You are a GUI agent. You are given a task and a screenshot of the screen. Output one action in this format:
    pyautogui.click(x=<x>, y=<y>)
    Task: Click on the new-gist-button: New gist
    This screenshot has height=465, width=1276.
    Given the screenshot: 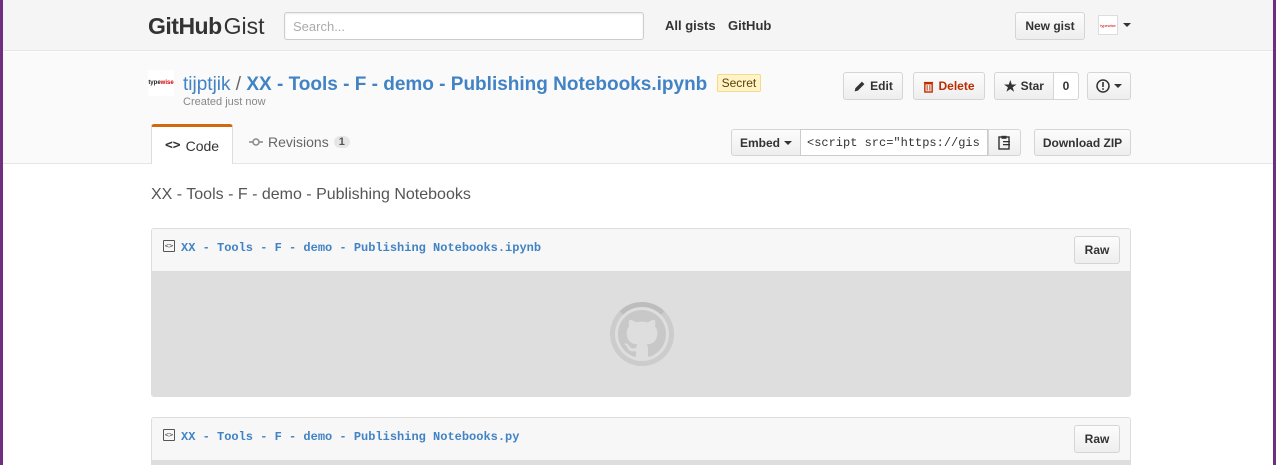 What is the action you would take?
    pyautogui.click(x=1050, y=26)
    